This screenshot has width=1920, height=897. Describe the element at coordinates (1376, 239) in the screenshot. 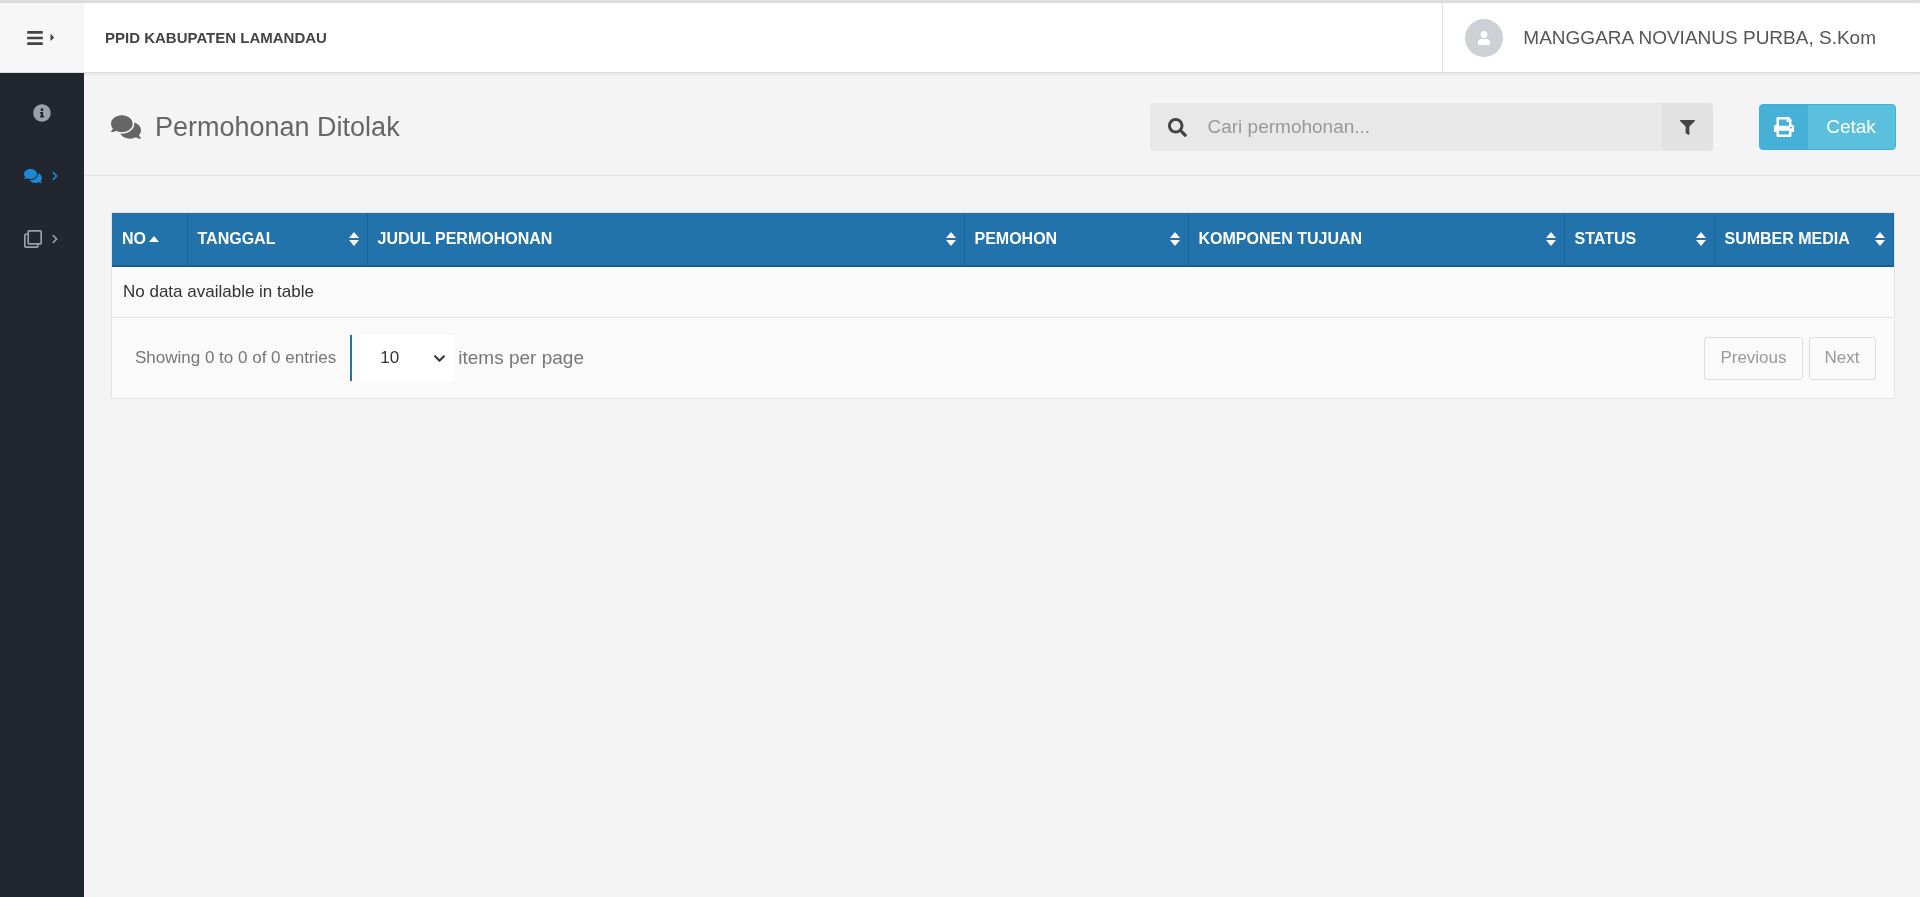

I see `column-header: KOMPONEN TUJUAN` at that location.